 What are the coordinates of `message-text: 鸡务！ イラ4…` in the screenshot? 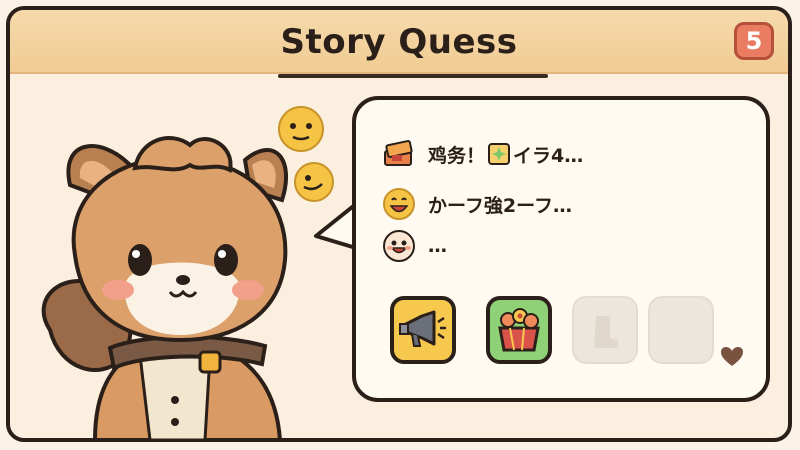 It's located at (505, 154).